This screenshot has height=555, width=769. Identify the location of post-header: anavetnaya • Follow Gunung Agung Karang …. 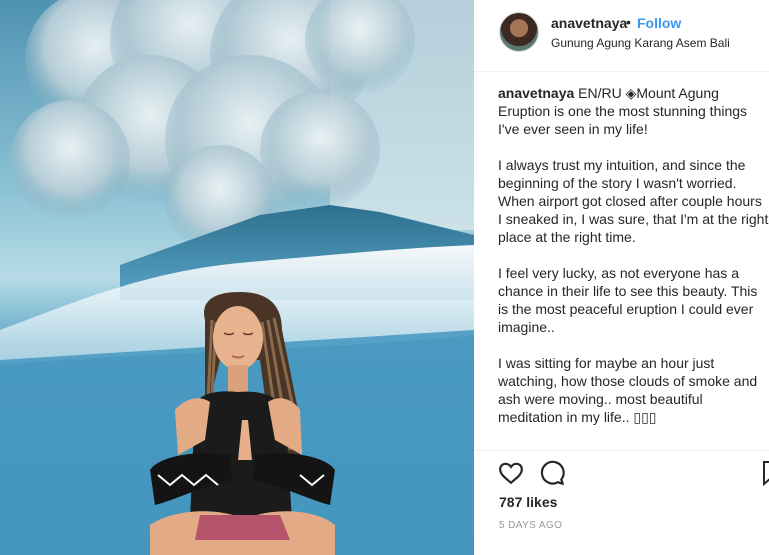
(621, 36).